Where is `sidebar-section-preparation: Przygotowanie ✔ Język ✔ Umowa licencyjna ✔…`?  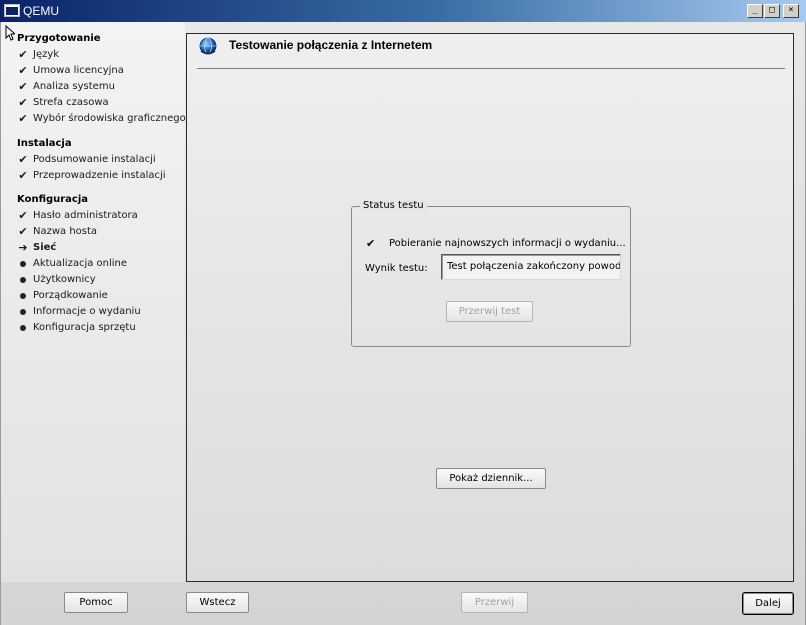 sidebar-section-preparation: Przygotowanie ✔ Język ✔ Umowa licencyjna ✔… is located at coordinates (101, 79).